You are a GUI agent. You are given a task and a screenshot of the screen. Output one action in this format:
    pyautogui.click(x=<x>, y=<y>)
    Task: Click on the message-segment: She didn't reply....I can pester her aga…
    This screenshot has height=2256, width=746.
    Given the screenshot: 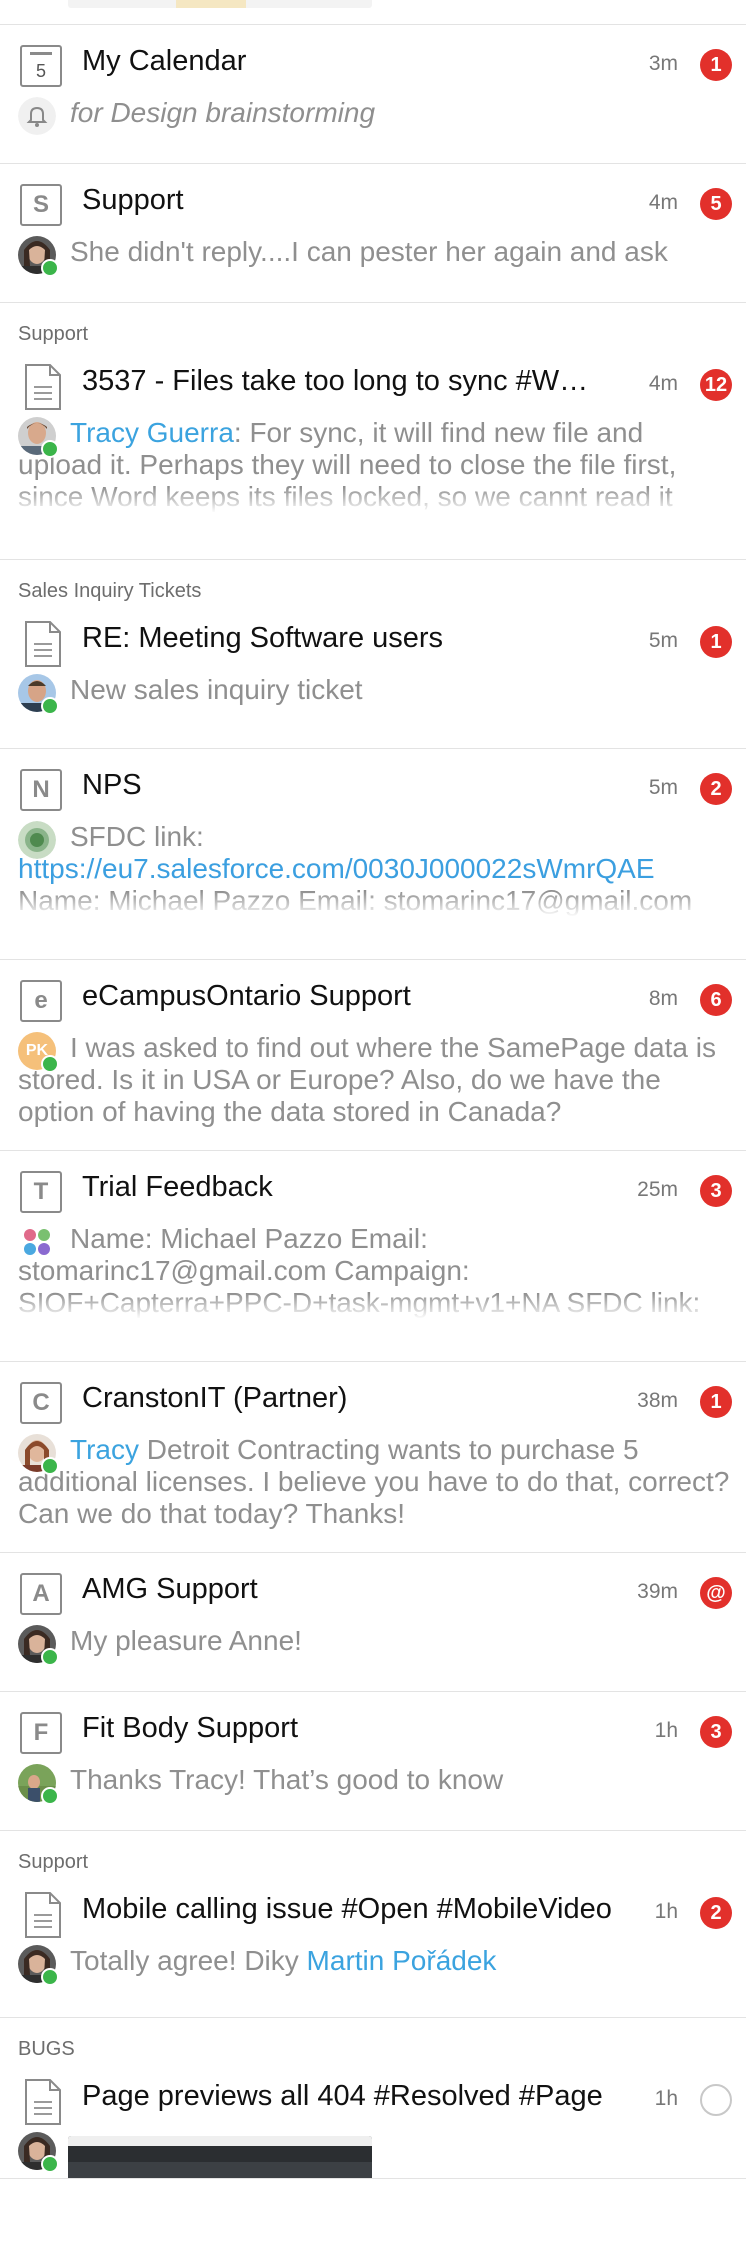 What is the action you would take?
    pyautogui.click(x=369, y=251)
    